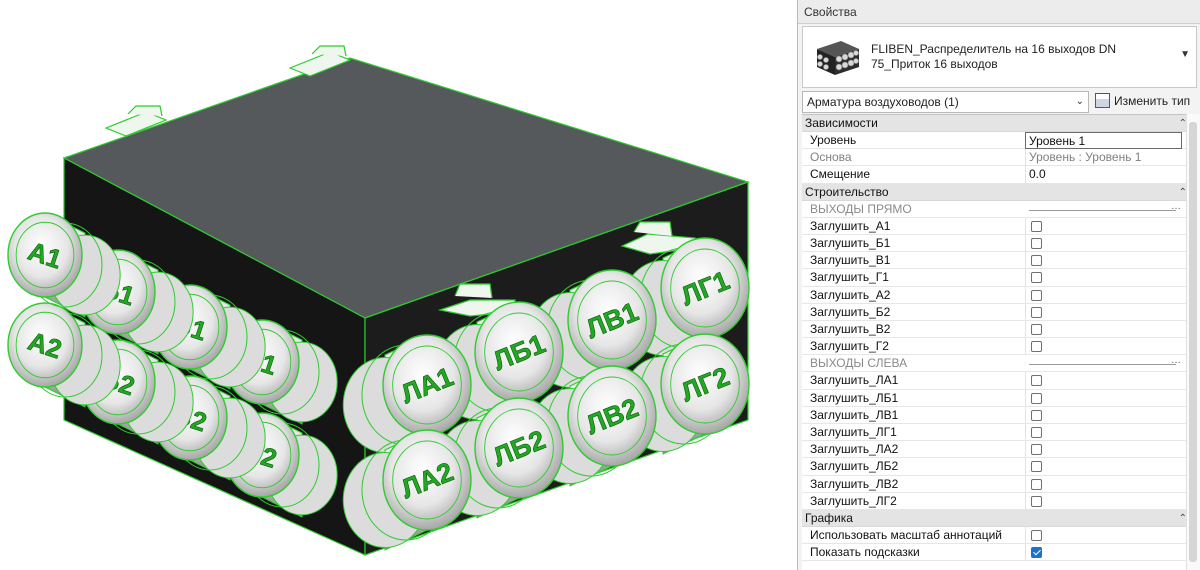 The width and height of the screenshot is (1200, 570). What do you see at coordinates (999, 175) in the screenshot?
I see `prop-offset: Смещение 0.0` at bounding box center [999, 175].